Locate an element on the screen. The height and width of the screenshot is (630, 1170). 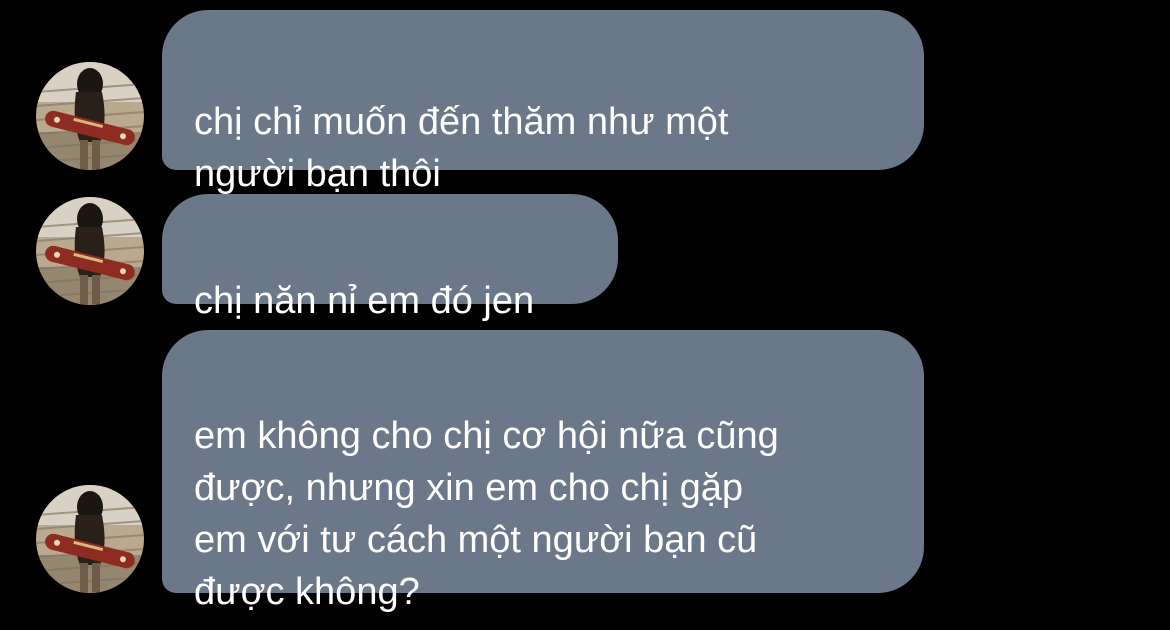
message-text: chị năn nỉ em đó jen is located at coordinates (364, 301).